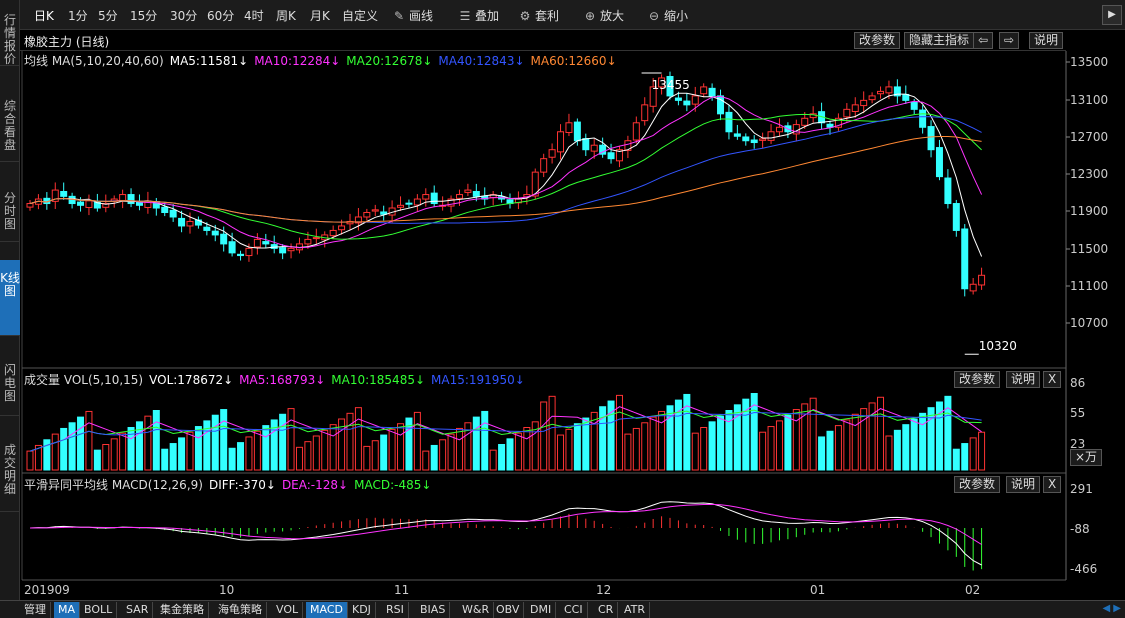 Image resolution: width=1125 pixels, height=618 pixels. I want to click on indicator-tab-4: 集金策略, so click(182, 610).